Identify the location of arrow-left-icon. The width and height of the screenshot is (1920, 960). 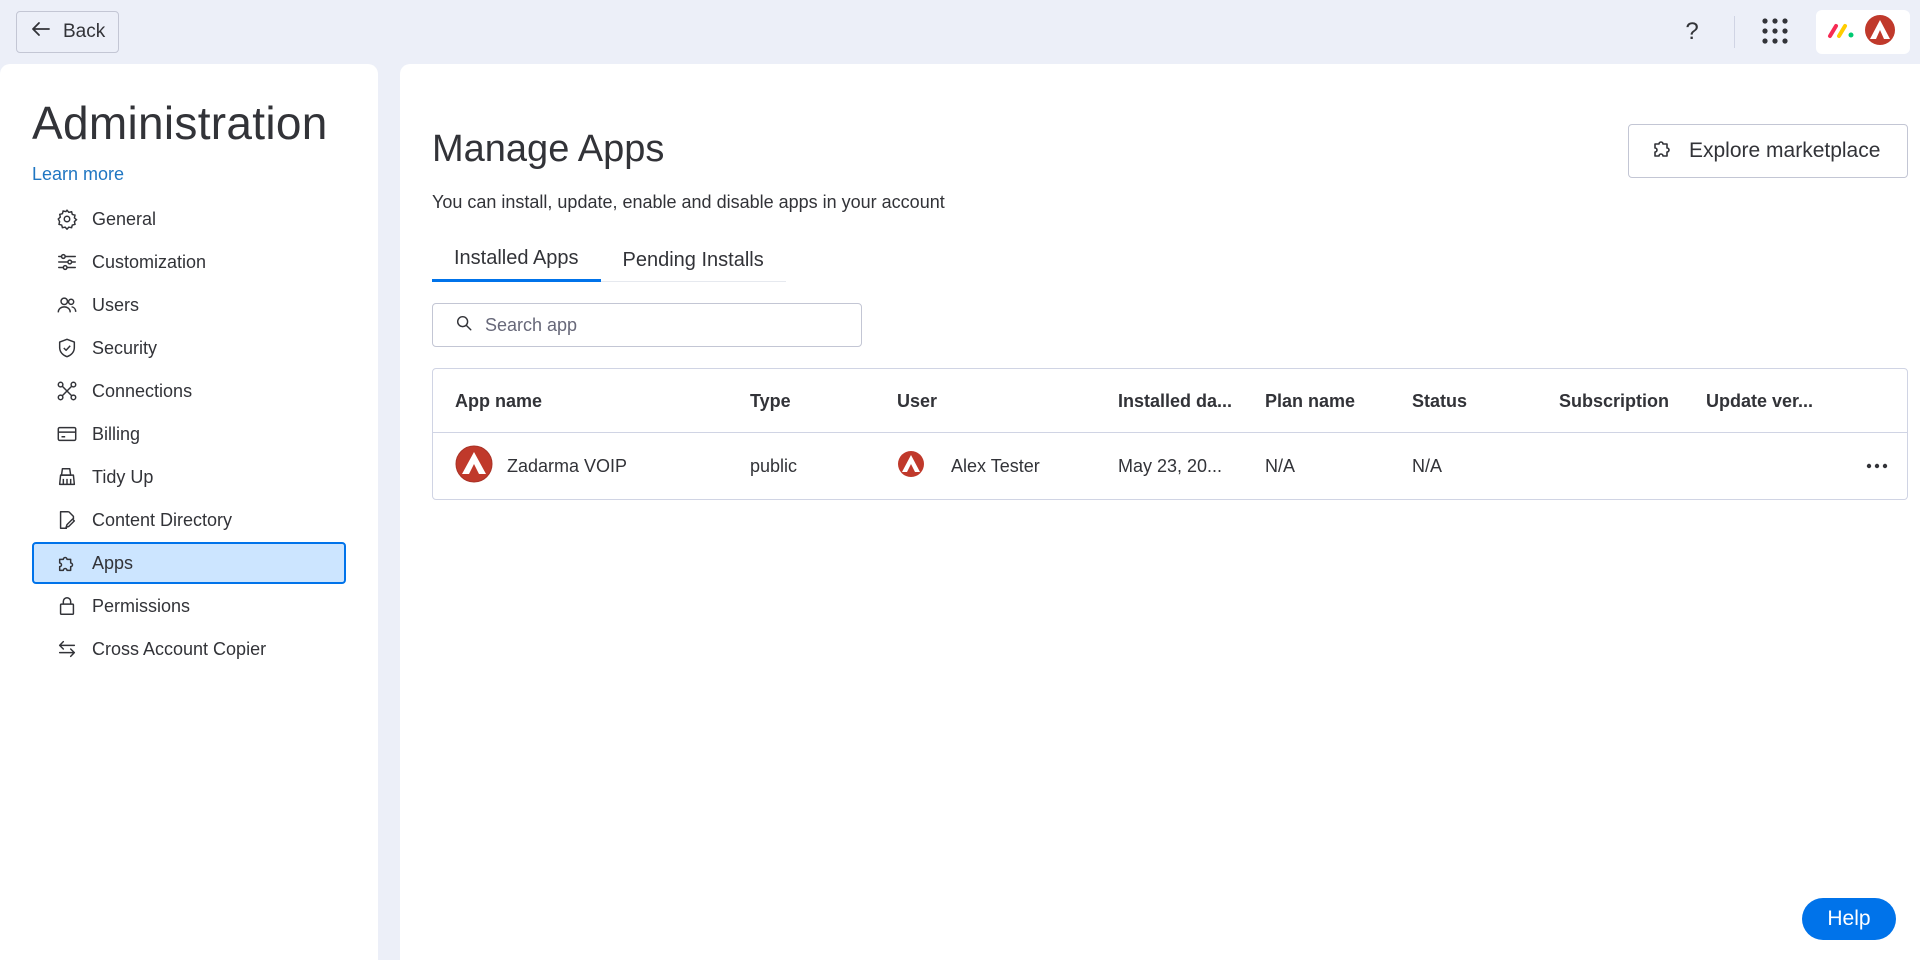
(41, 32).